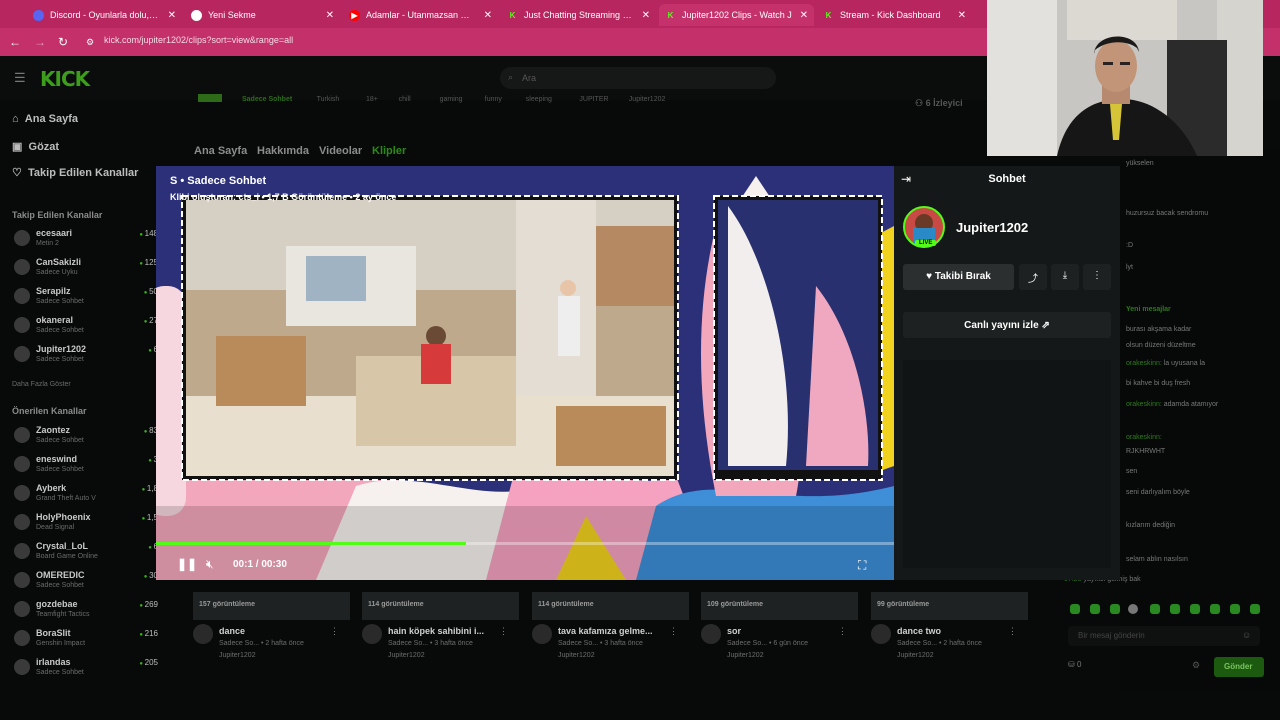 The width and height of the screenshot is (1280, 720). What do you see at coordinates (65, 79) in the screenshot?
I see `kick-logo: KICK` at bounding box center [65, 79].